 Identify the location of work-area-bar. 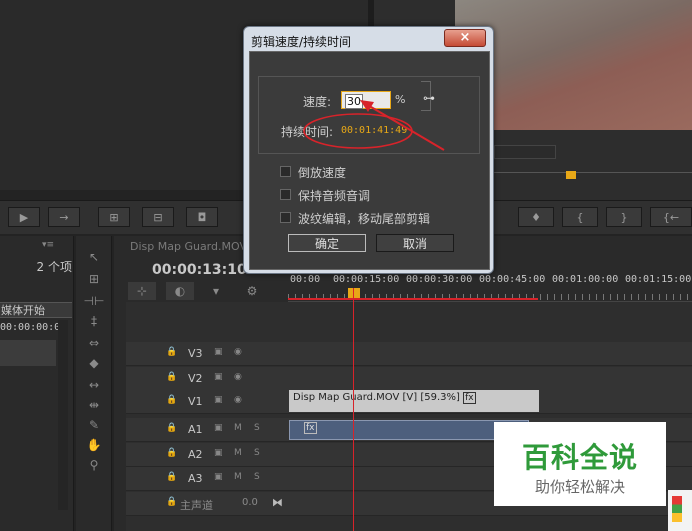
(413, 299).